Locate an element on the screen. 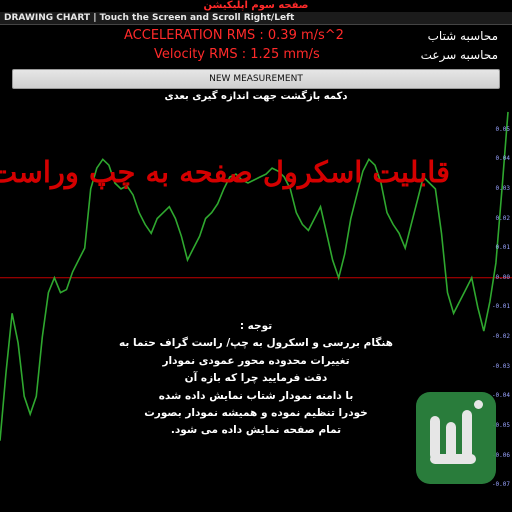 This screenshot has height=512, width=512. y-tick-label: -0.01 is located at coordinates (500, 307).